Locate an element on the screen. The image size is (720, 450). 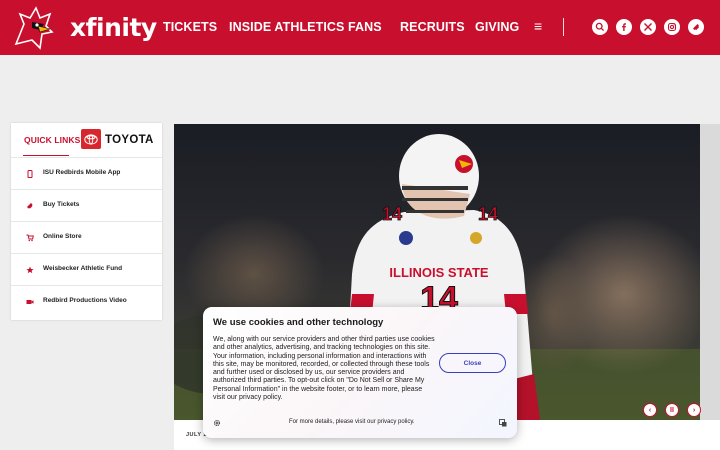
pause-slide-button: II is located at coordinates (672, 410).